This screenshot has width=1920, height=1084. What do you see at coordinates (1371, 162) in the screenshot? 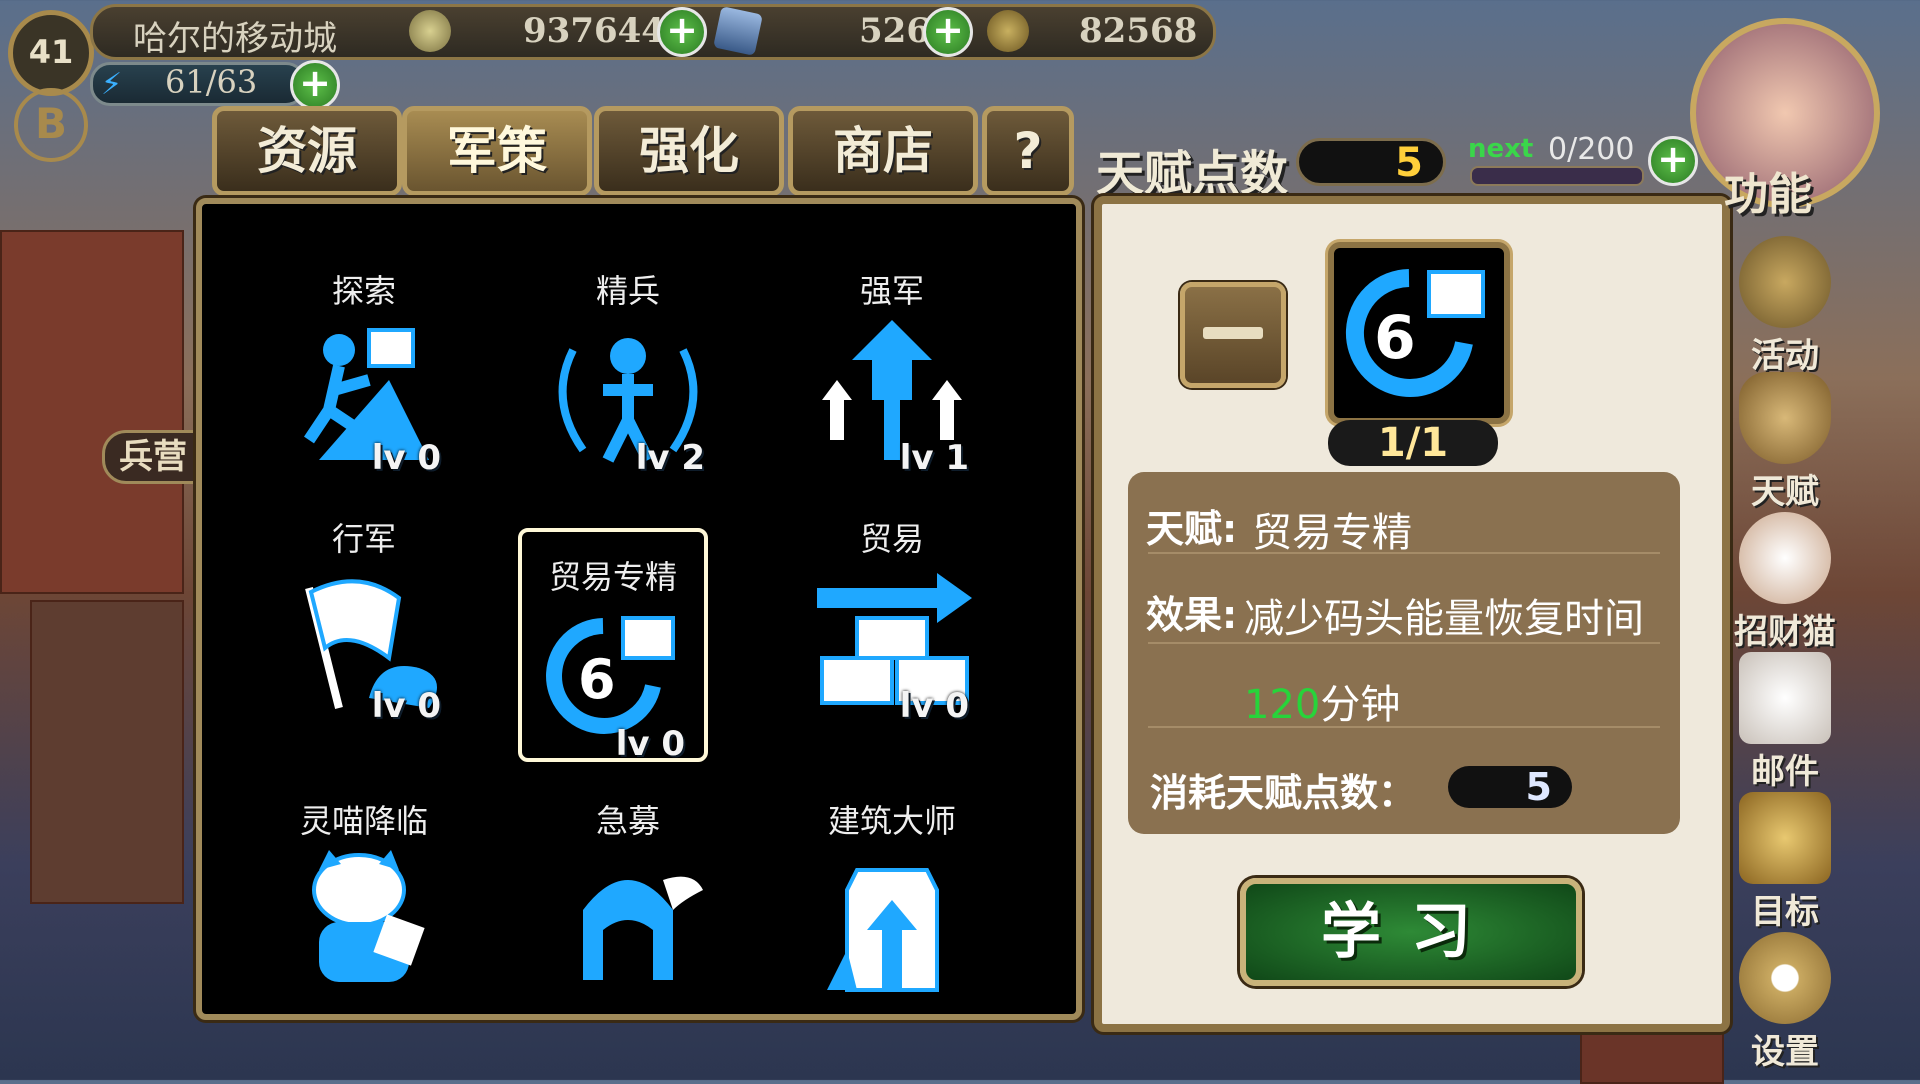
I see `talent-points-value: 5` at bounding box center [1371, 162].